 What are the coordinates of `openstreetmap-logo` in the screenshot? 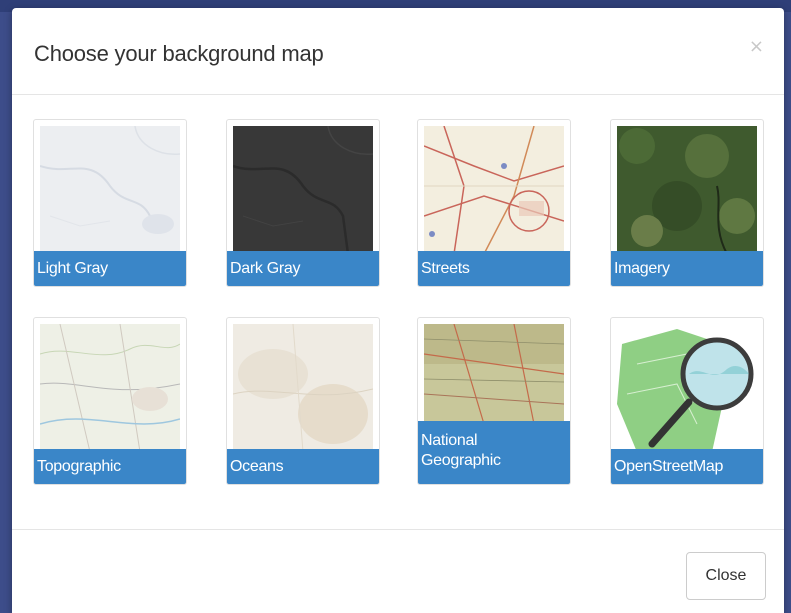 It's located at (687, 388).